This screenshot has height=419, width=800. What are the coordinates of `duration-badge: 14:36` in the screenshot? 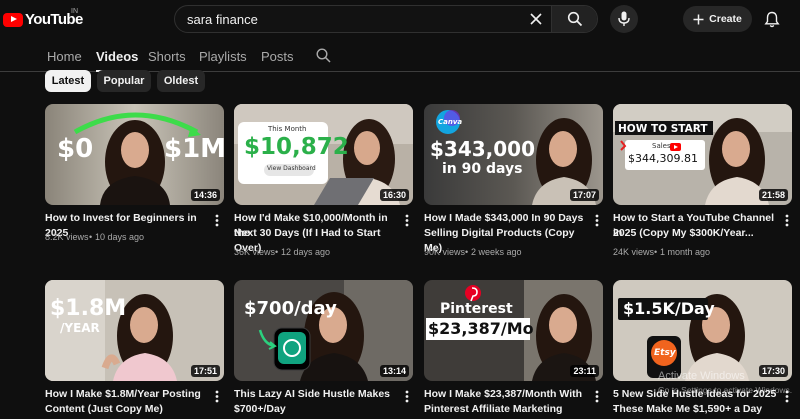 It's located at (205, 195).